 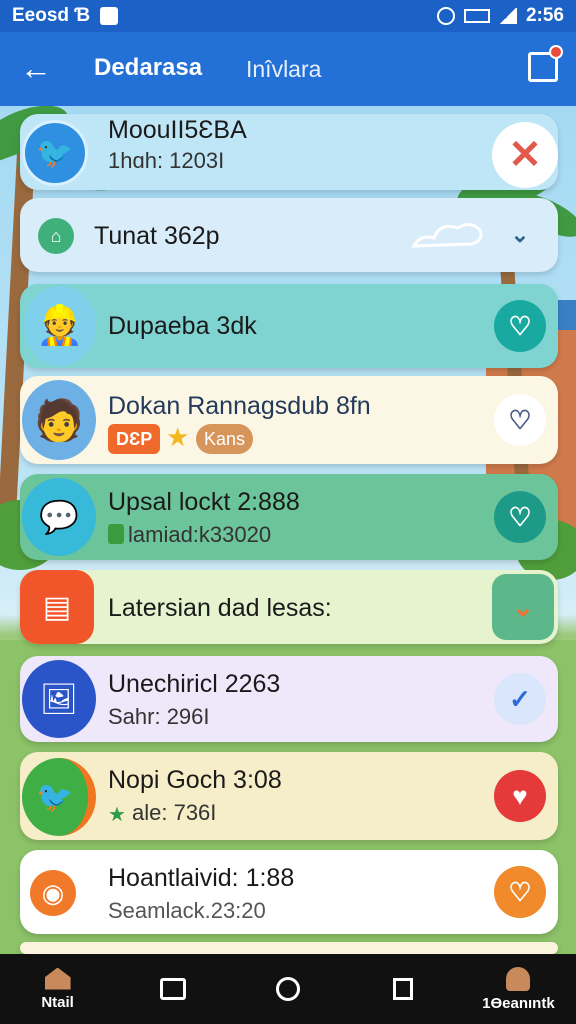 What do you see at coordinates (520, 235) in the screenshot?
I see `chevron-down-icon: ⌄` at bounding box center [520, 235].